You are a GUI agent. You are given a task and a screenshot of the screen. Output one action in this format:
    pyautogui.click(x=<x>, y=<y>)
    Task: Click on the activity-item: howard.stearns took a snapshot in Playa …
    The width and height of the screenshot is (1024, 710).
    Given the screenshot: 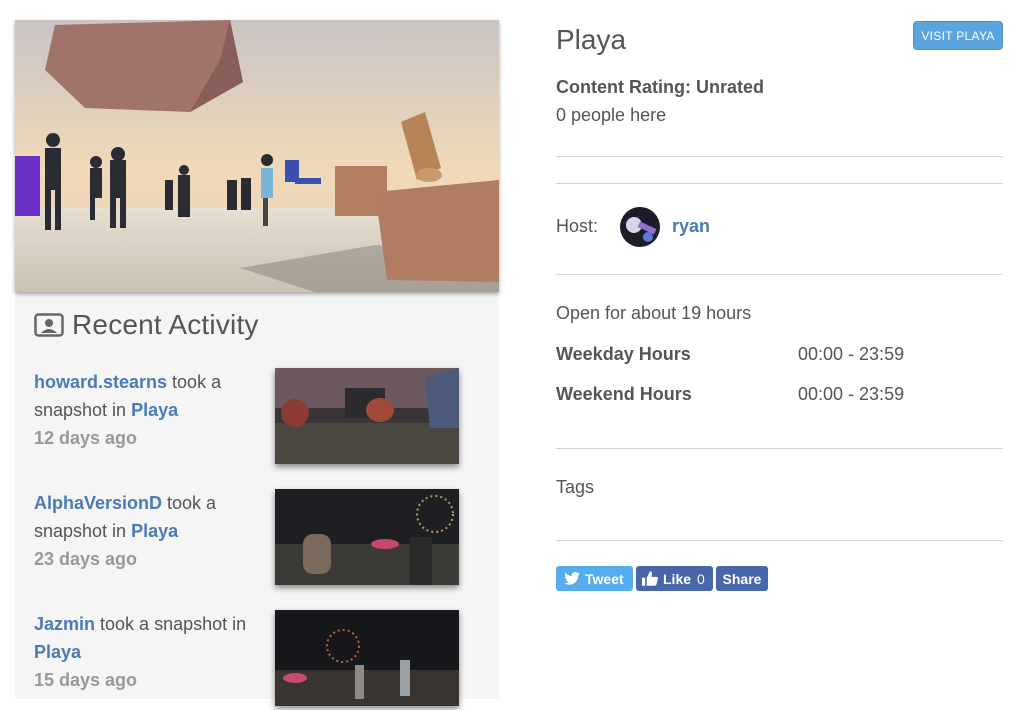 What is the action you would take?
    pyautogui.click(x=259, y=418)
    